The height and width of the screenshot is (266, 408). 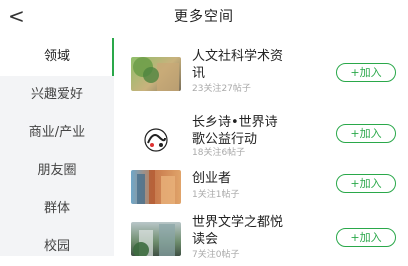 I want to click on sidebar-item-business: 商业/产业, so click(x=57, y=133).